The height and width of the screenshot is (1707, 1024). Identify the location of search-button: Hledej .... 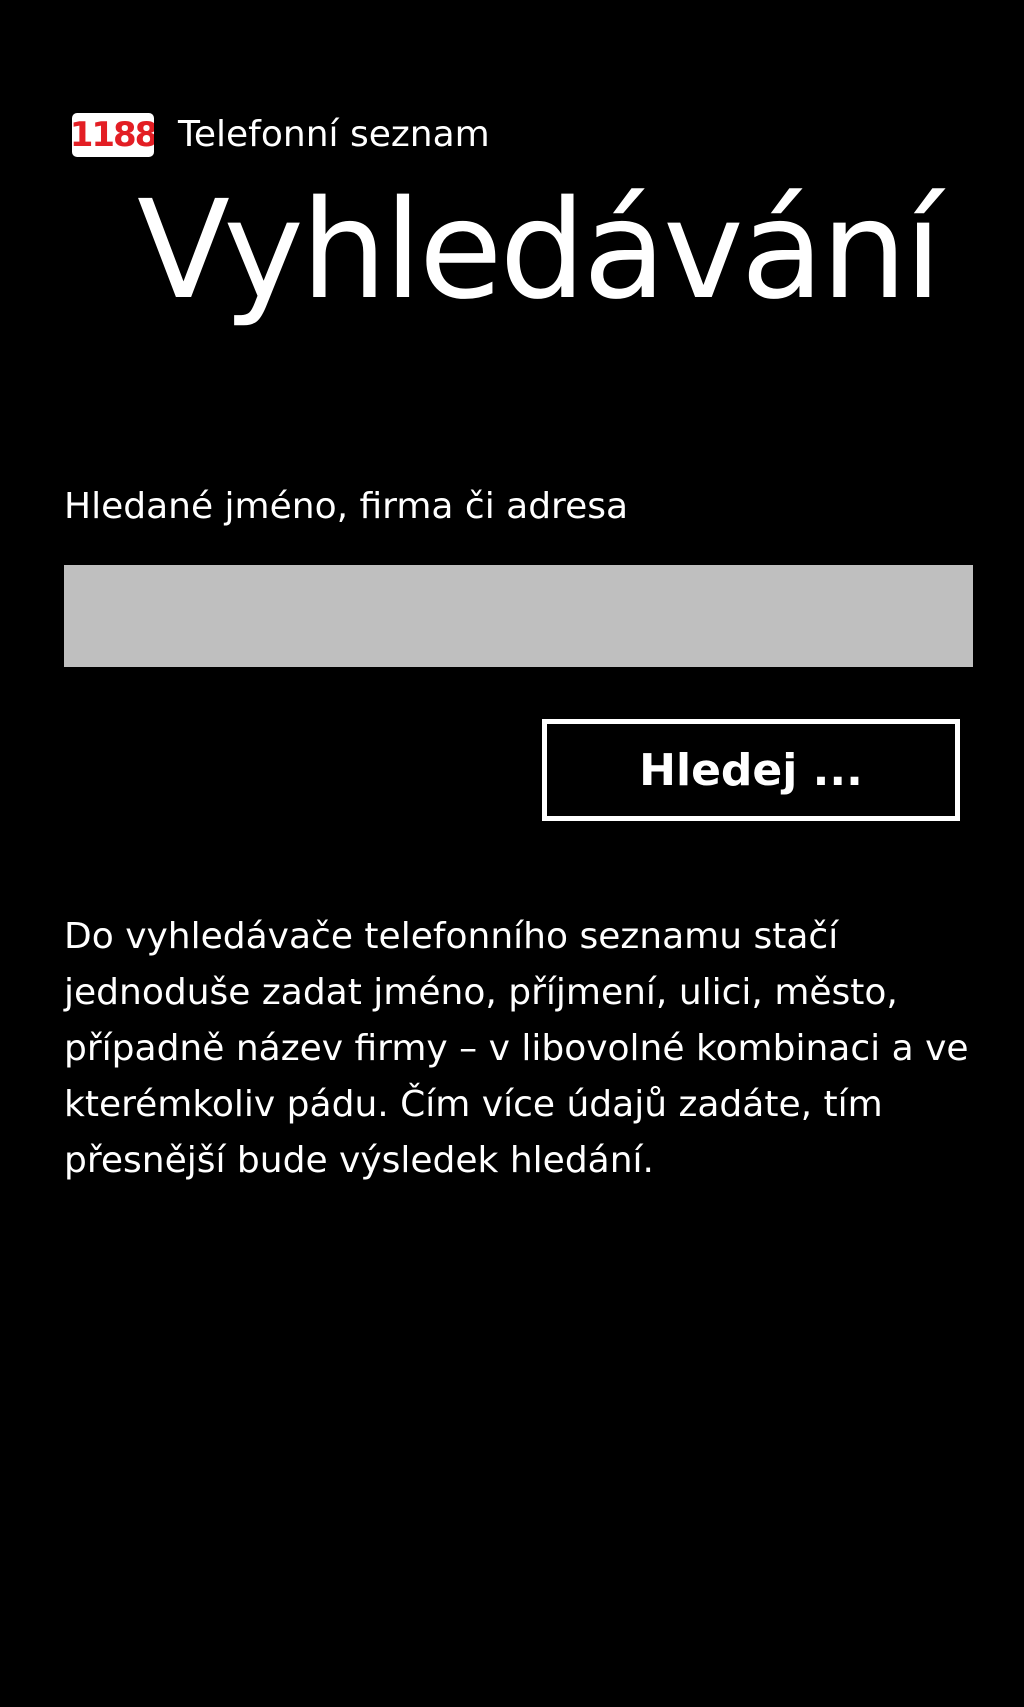
(751, 770).